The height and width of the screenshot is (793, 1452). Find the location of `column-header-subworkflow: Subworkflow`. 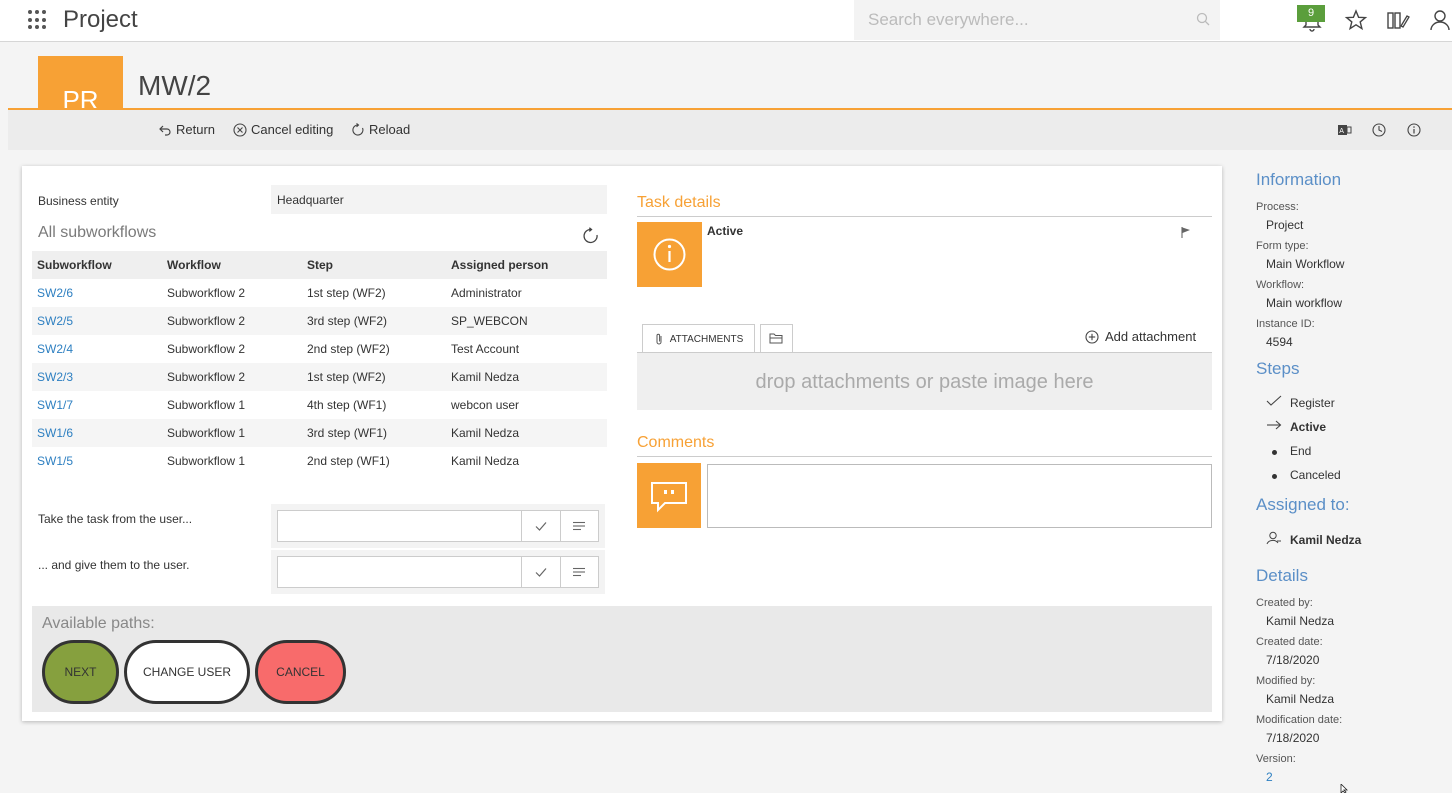

column-header-subworkflow: Subworkflow is located at coordinates (97, 265).